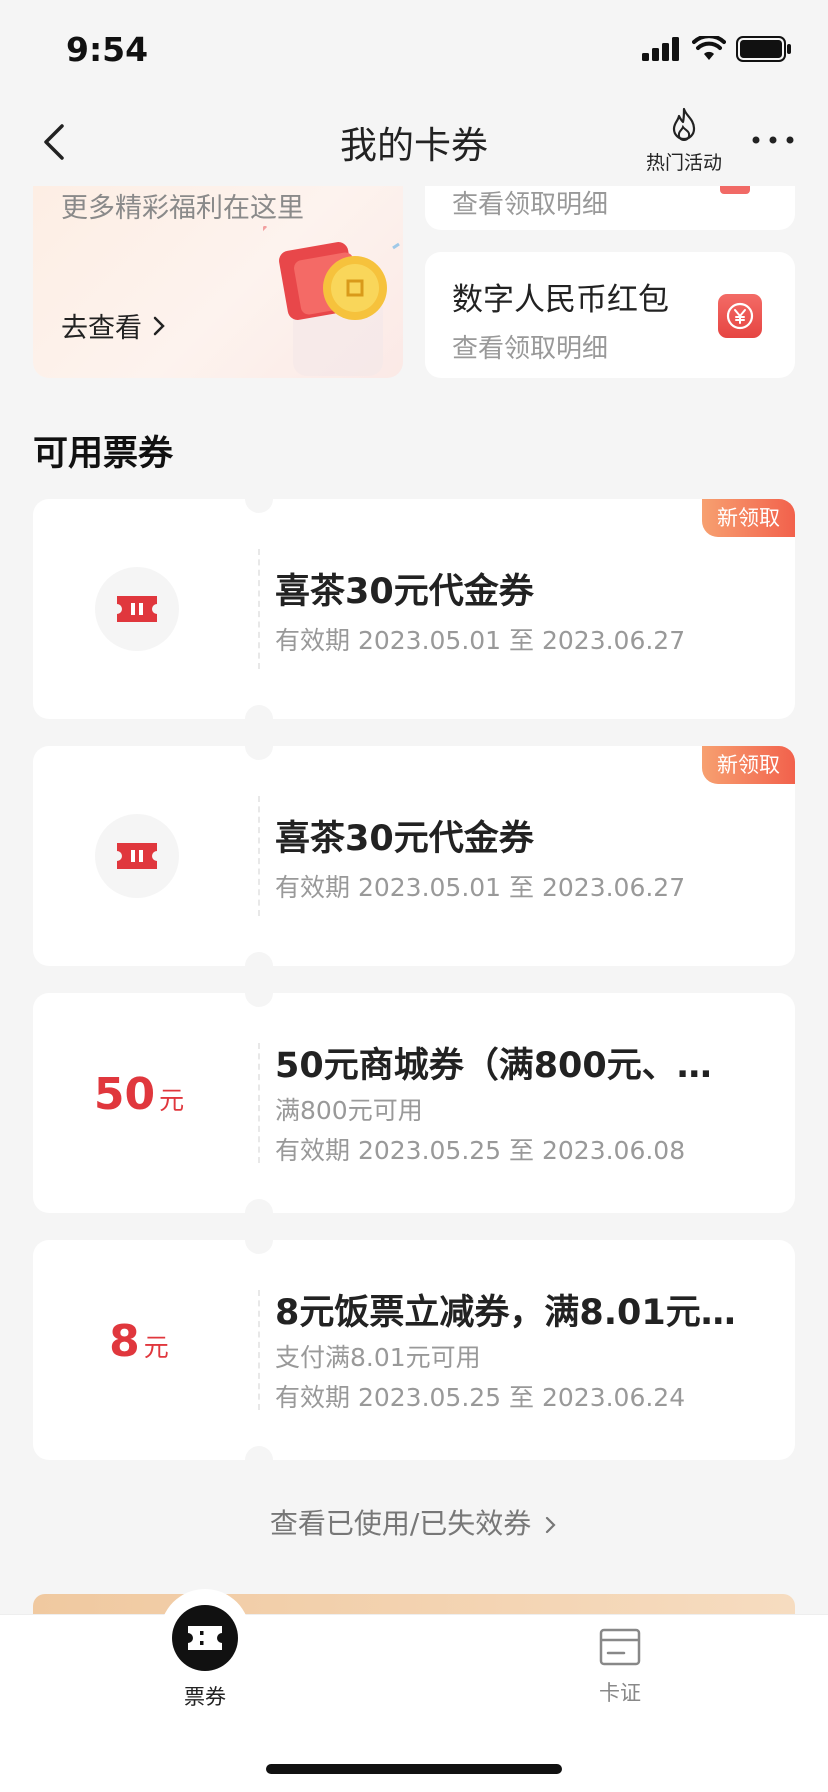 Image resolution: width=828 pixels, height=1792 pixels. Describe the element at coordinates (683, 163) in the screenshot. I see `hot-activity-label: 热门活动` at that location.